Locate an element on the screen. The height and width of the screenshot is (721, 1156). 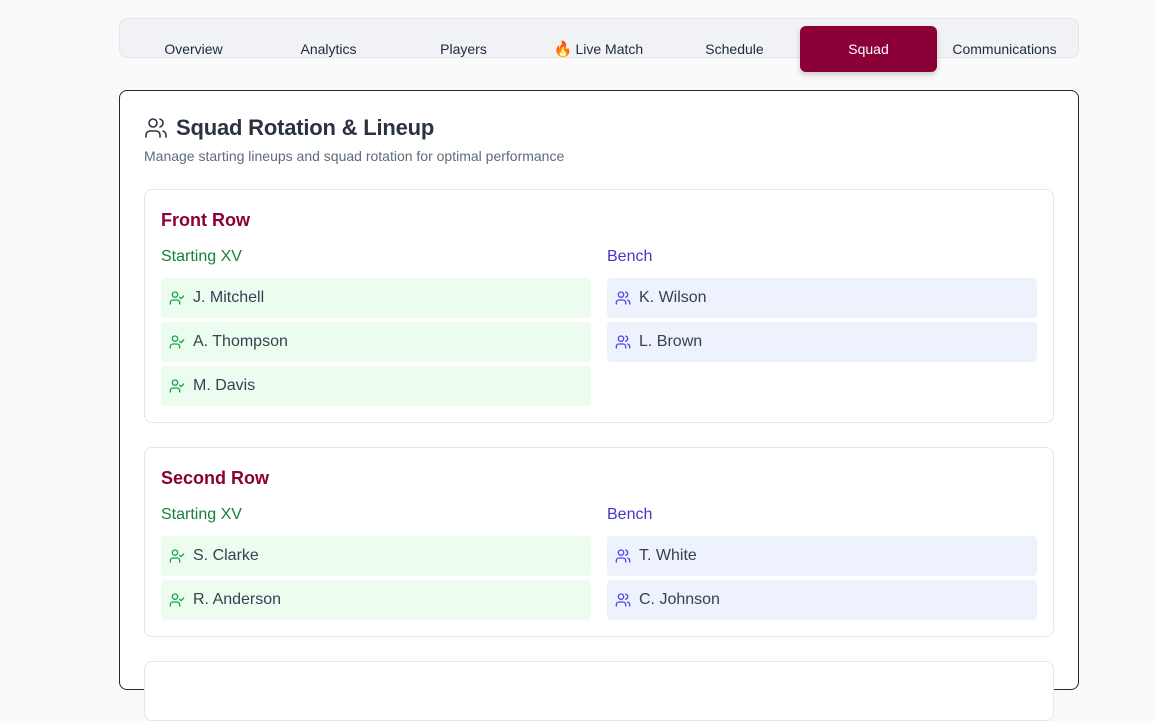
group-title: Front Row is located at coordinates (205, 220).